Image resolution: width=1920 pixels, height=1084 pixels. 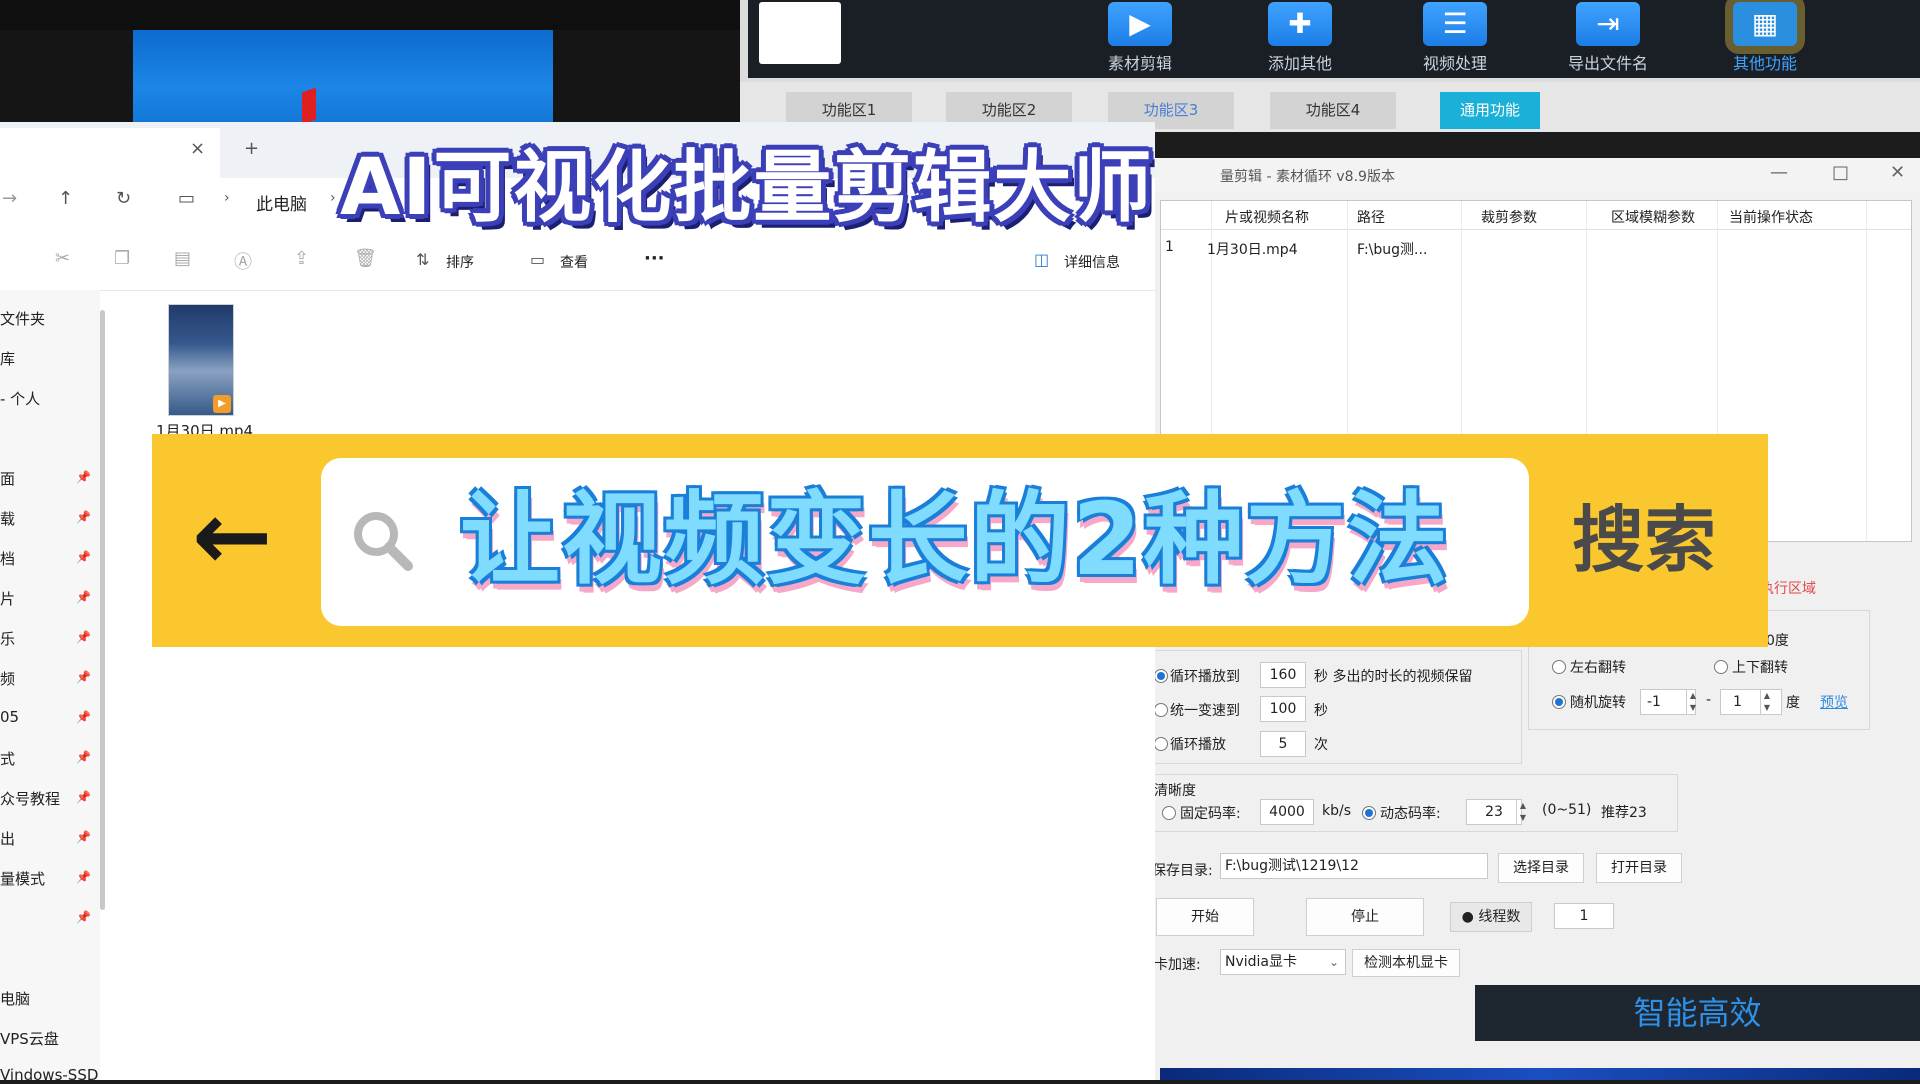 What do you see at coordinates (7, 638) in the screenshot?
I see `sidebar-item: 乐` at bounding box center [7, 638].